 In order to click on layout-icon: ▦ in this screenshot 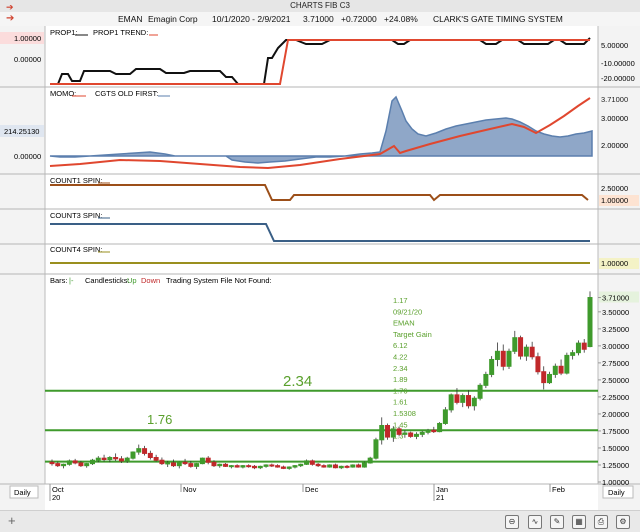, I will do `click(579, 522)`.